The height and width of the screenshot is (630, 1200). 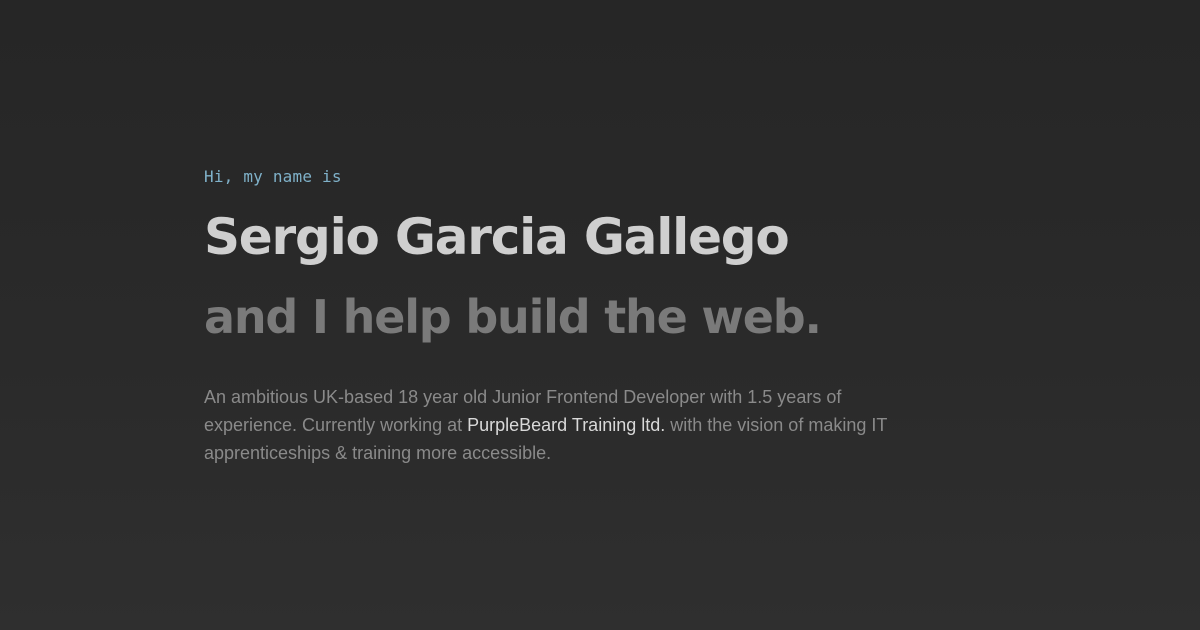 What do you see at coordinates (273, 176) in the screenshot?
I see `greeting-text: Hi, my name is` at bounding box center [273, 176].